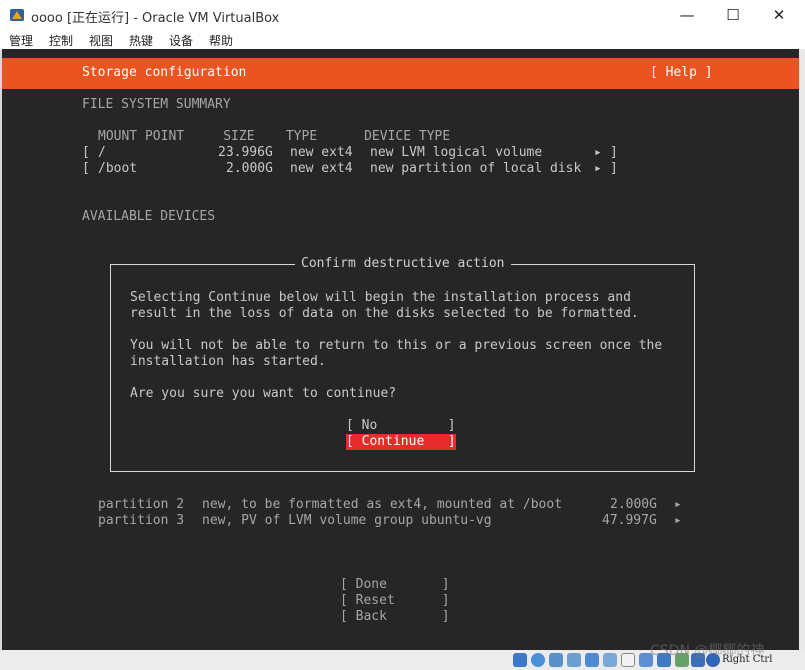 The image size is (805, 670). Describe the element at coordinates (102, 153) in the screenshot. I see `fs-row-mount: /` at that location.